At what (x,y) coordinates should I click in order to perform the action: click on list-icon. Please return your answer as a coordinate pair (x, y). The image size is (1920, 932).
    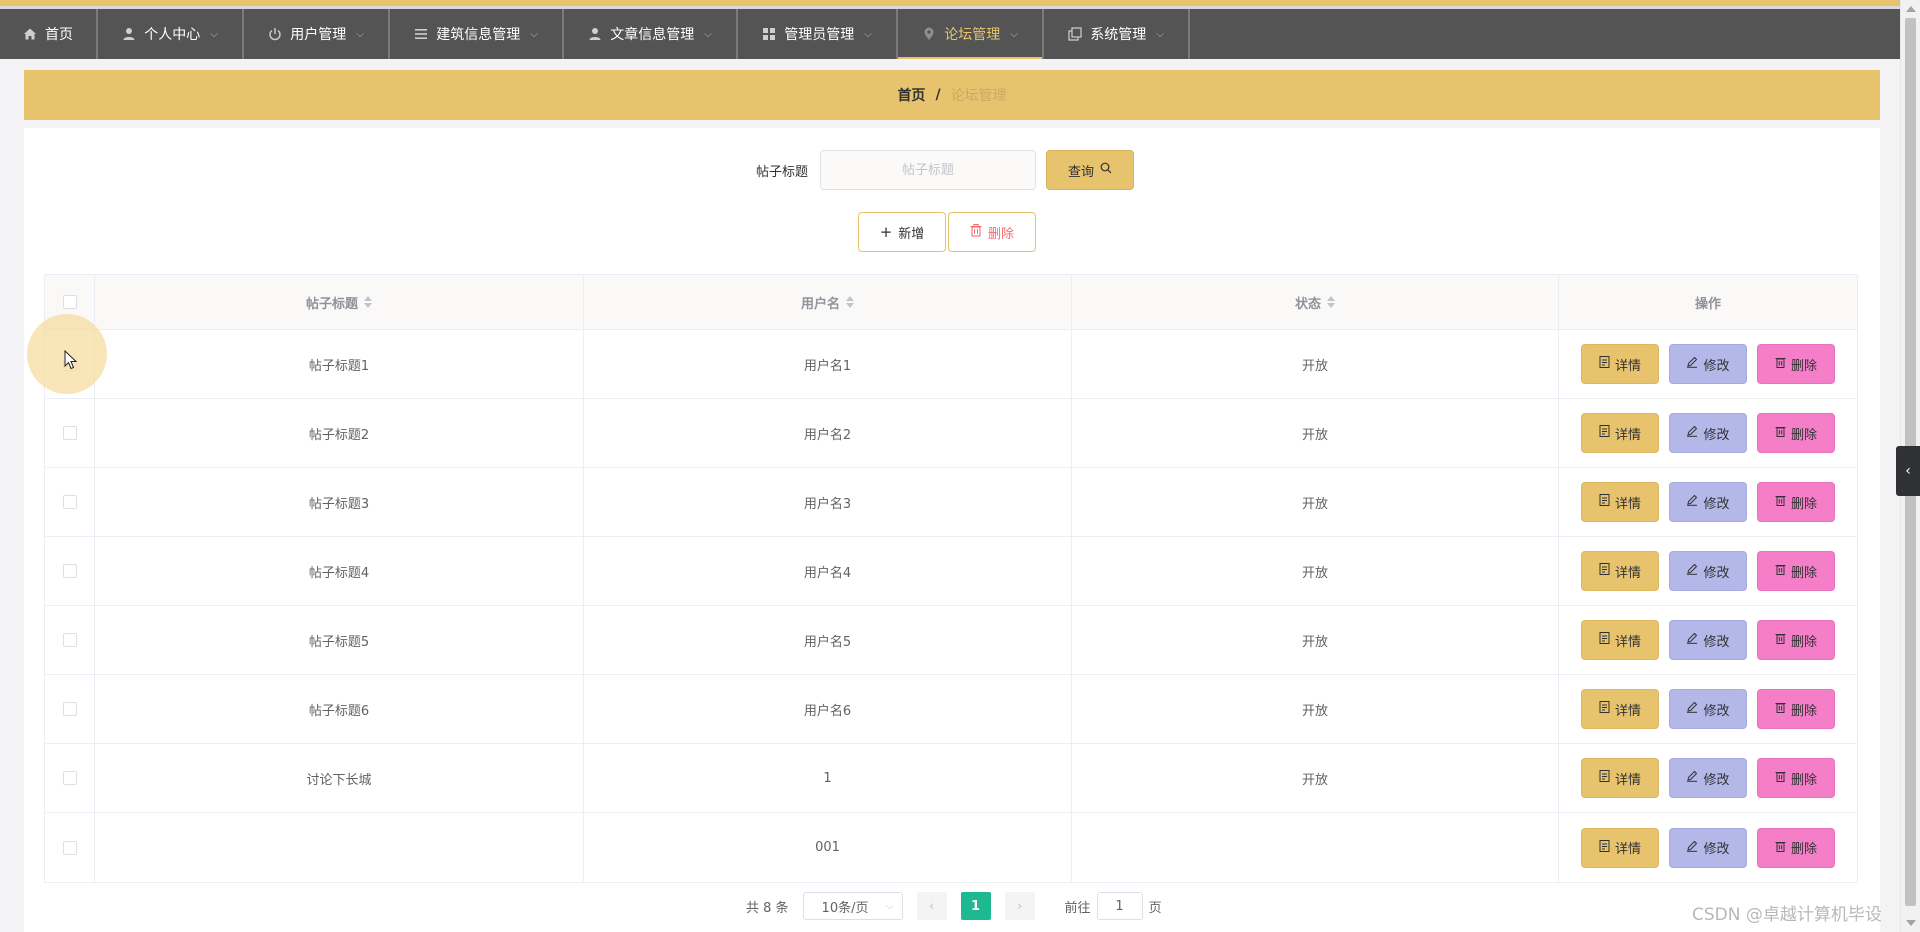
    Looking at the image, I should click on (421, 34).